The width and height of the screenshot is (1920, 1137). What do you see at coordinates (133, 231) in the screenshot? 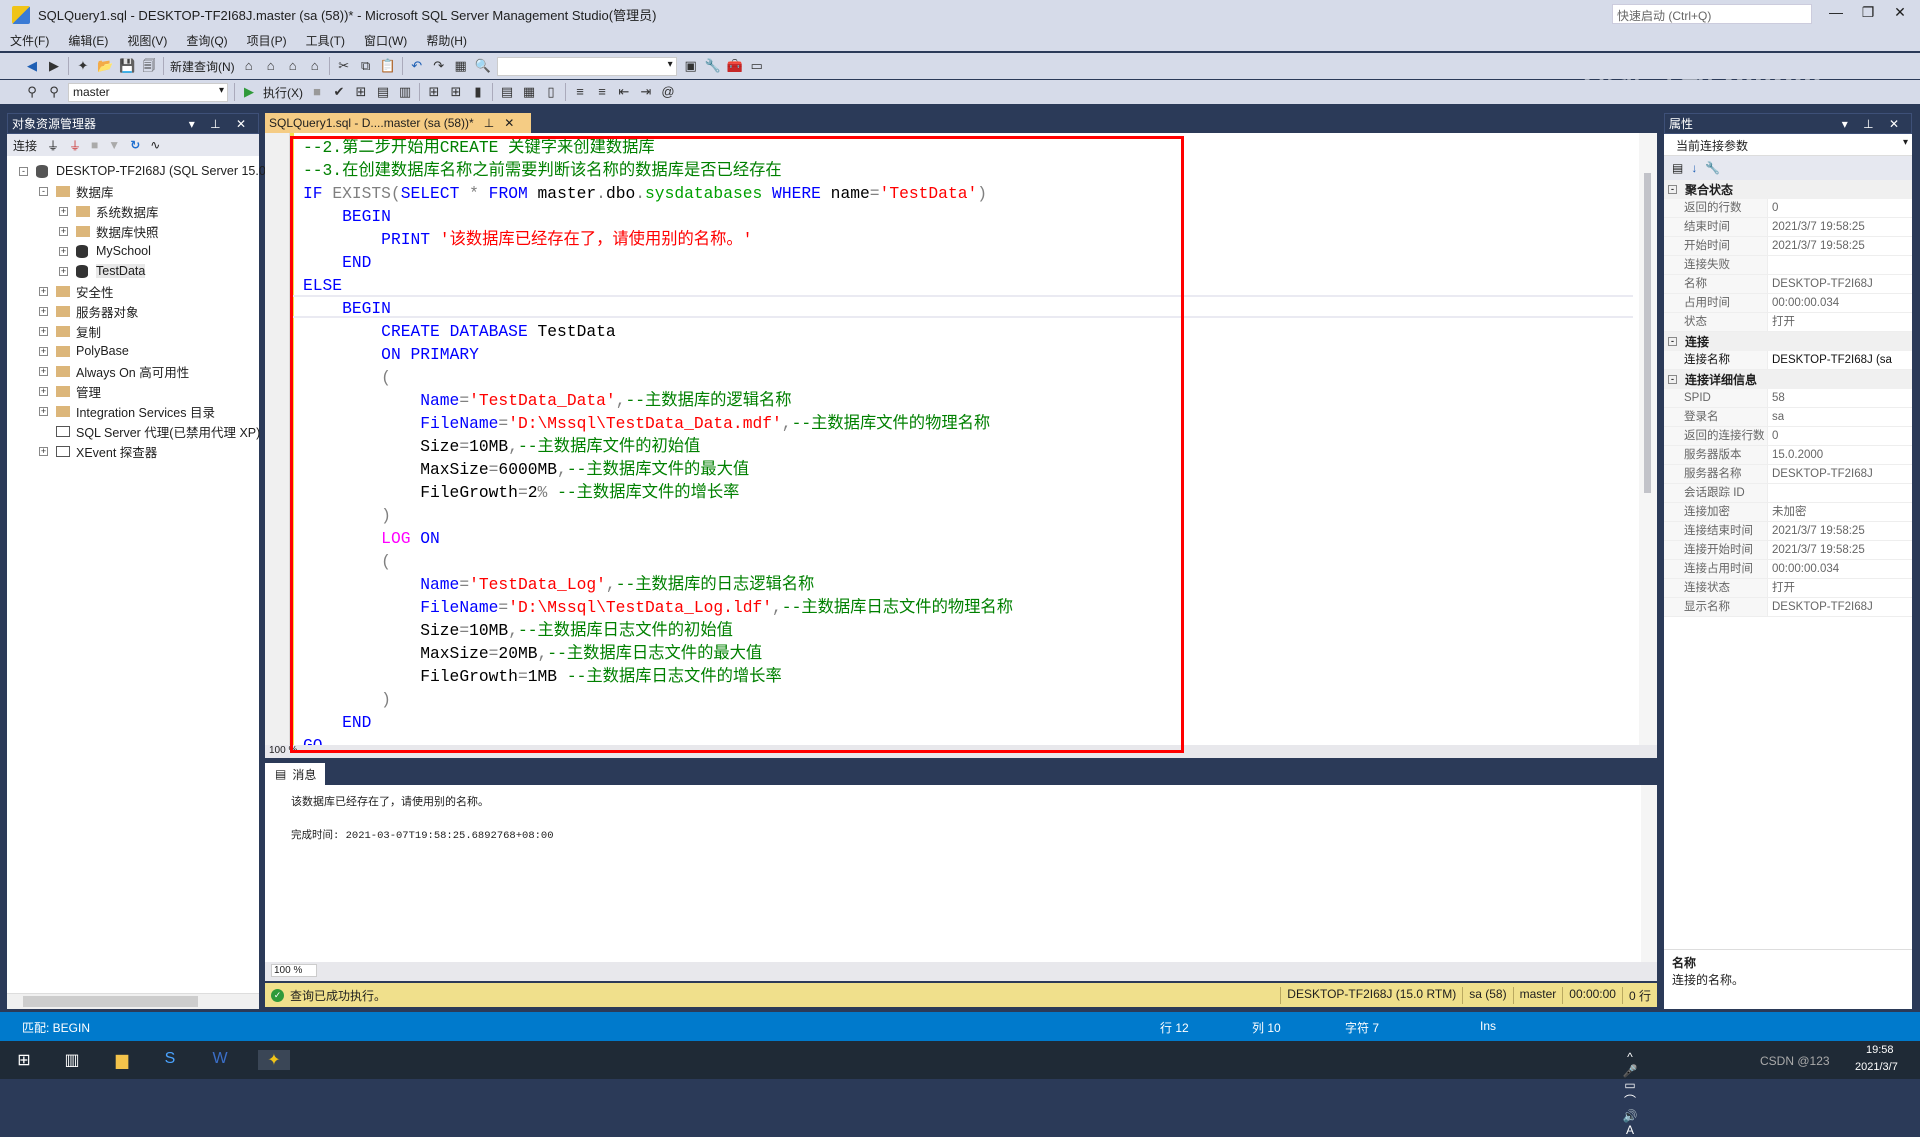
I see `tree-item: + 数据库快照` at bounding box center [133, 231].